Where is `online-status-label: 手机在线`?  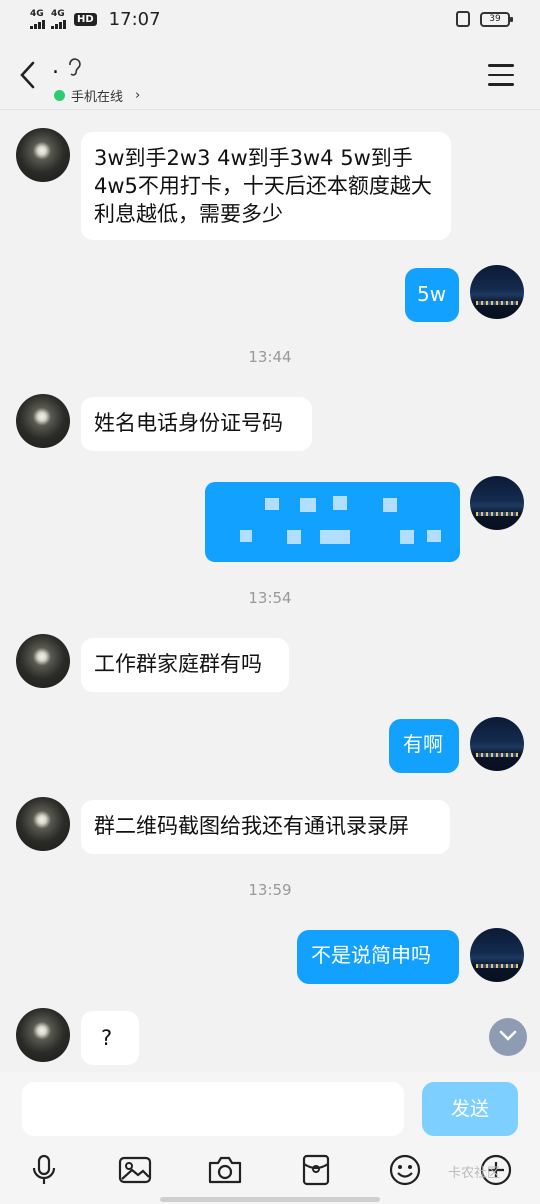 online-status-label: 手机在线 is located at coordinates (97, 97).